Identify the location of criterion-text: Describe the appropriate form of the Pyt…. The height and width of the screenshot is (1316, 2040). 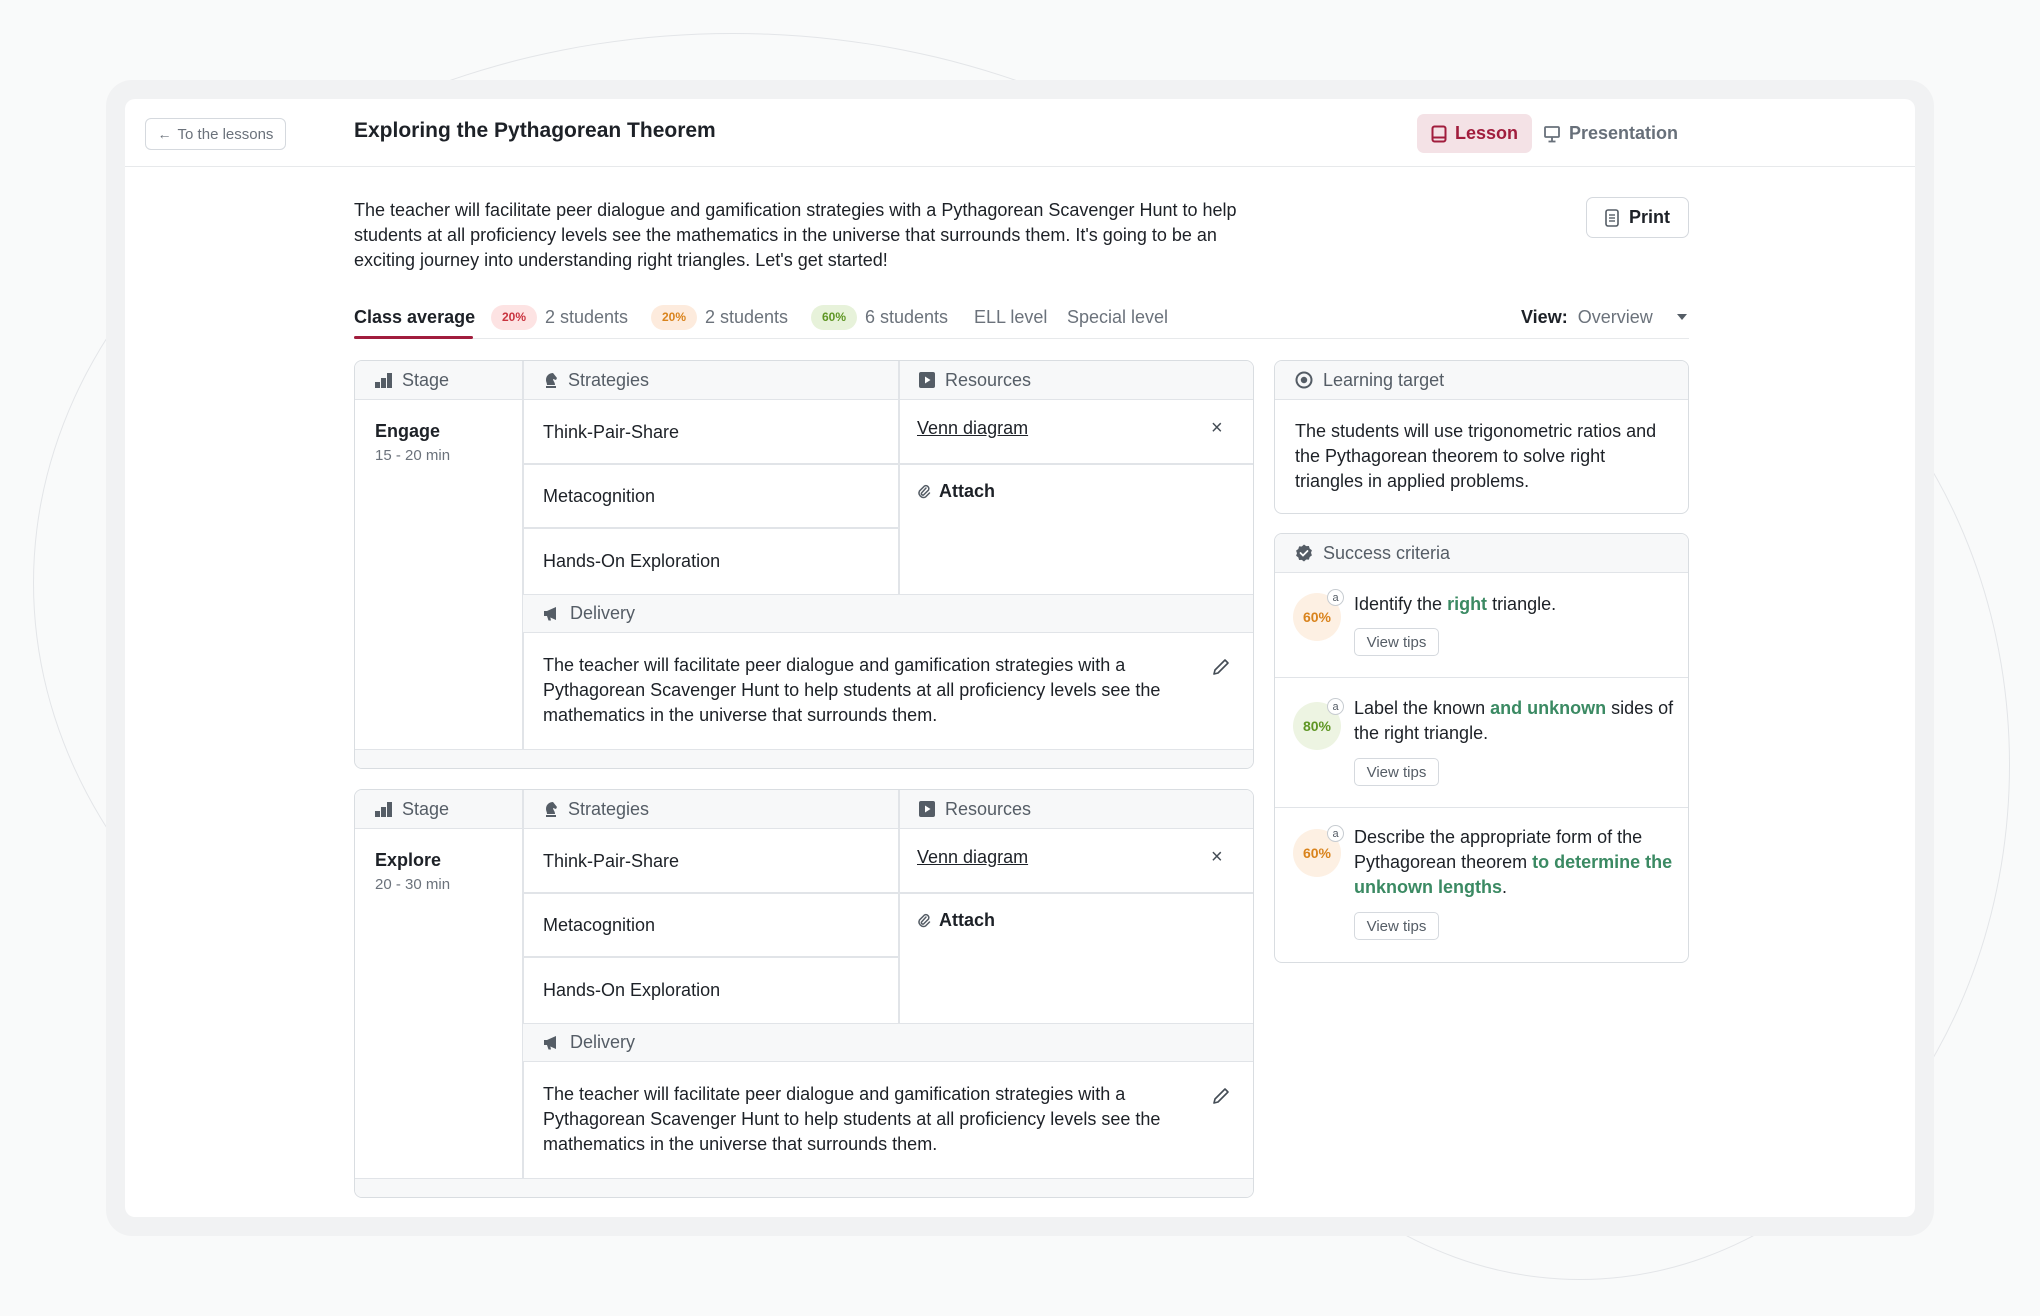
(1514, 862).